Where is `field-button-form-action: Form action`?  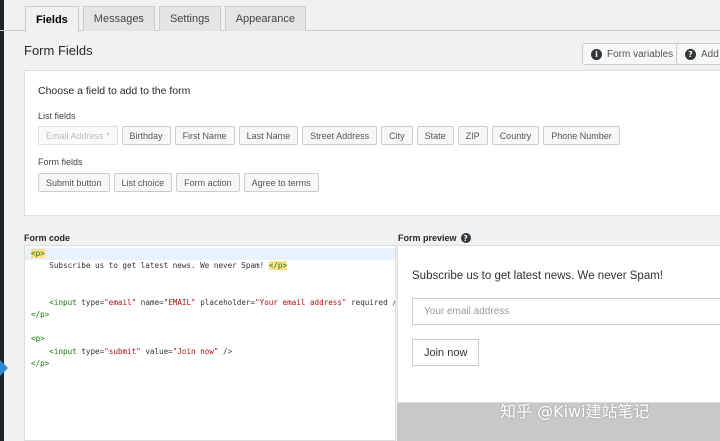
field-button-form-action: Form action is located at coordinates (208, 182).